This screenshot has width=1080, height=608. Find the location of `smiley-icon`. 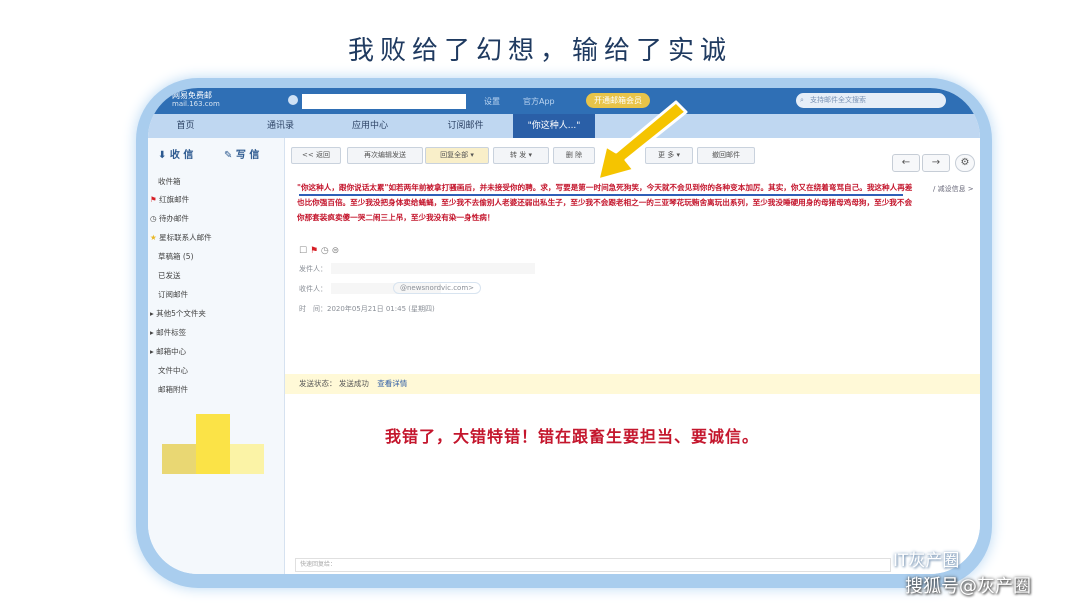

smiley-icon is located at coordinates (293, 100).